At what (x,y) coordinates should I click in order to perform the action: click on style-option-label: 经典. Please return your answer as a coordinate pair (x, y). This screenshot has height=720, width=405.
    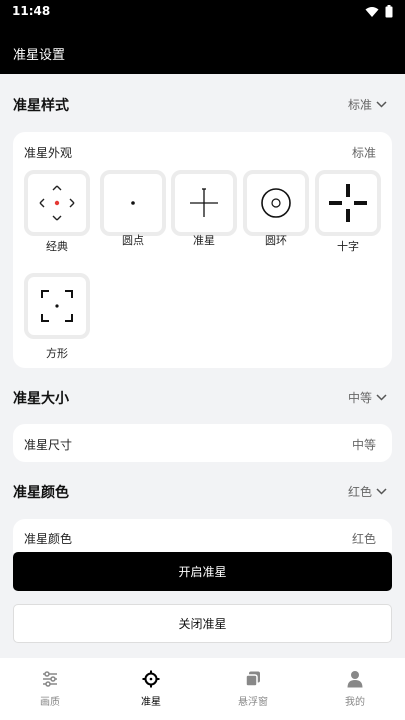
    Looking at the image, I should click on (57, 246).